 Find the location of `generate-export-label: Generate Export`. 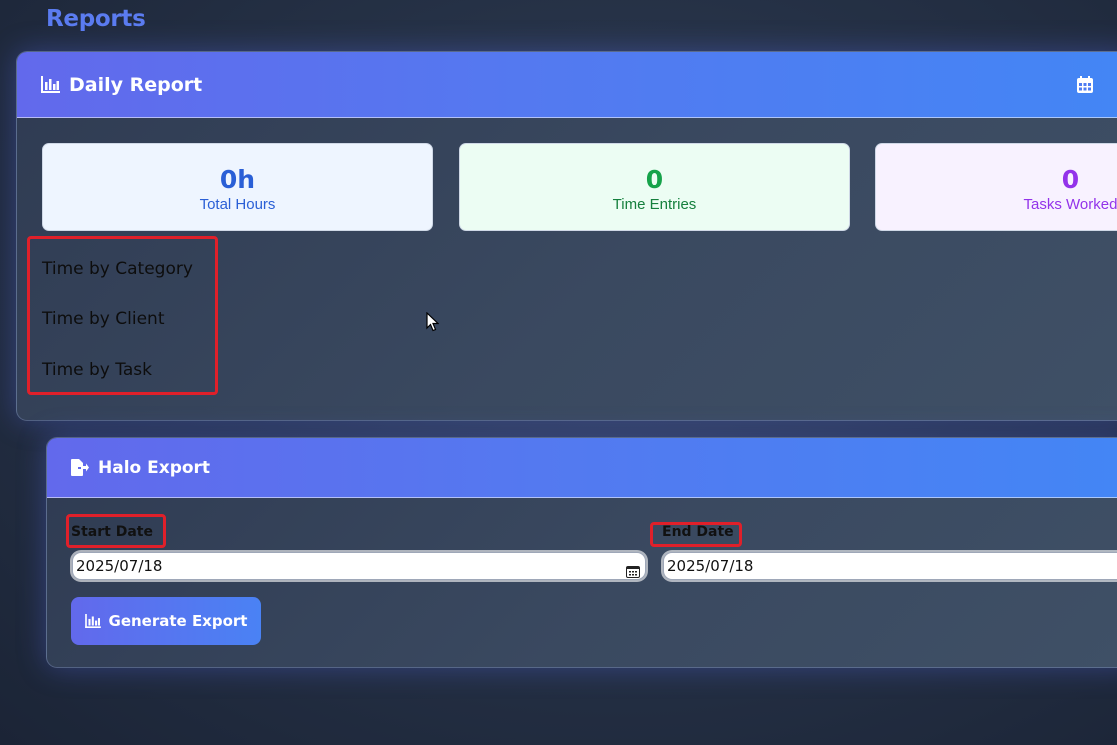

generate-export-label: Generate Export is located at coordinates (178, 621).